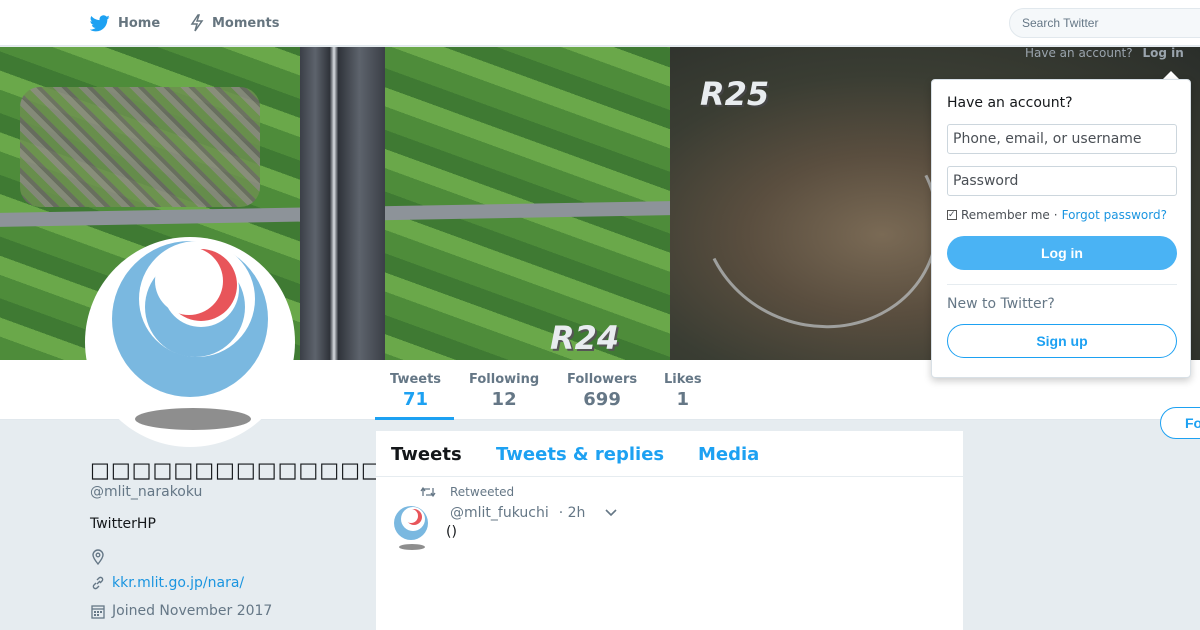  I want to click on stat-likes-label: Likes, so click(683, 379).